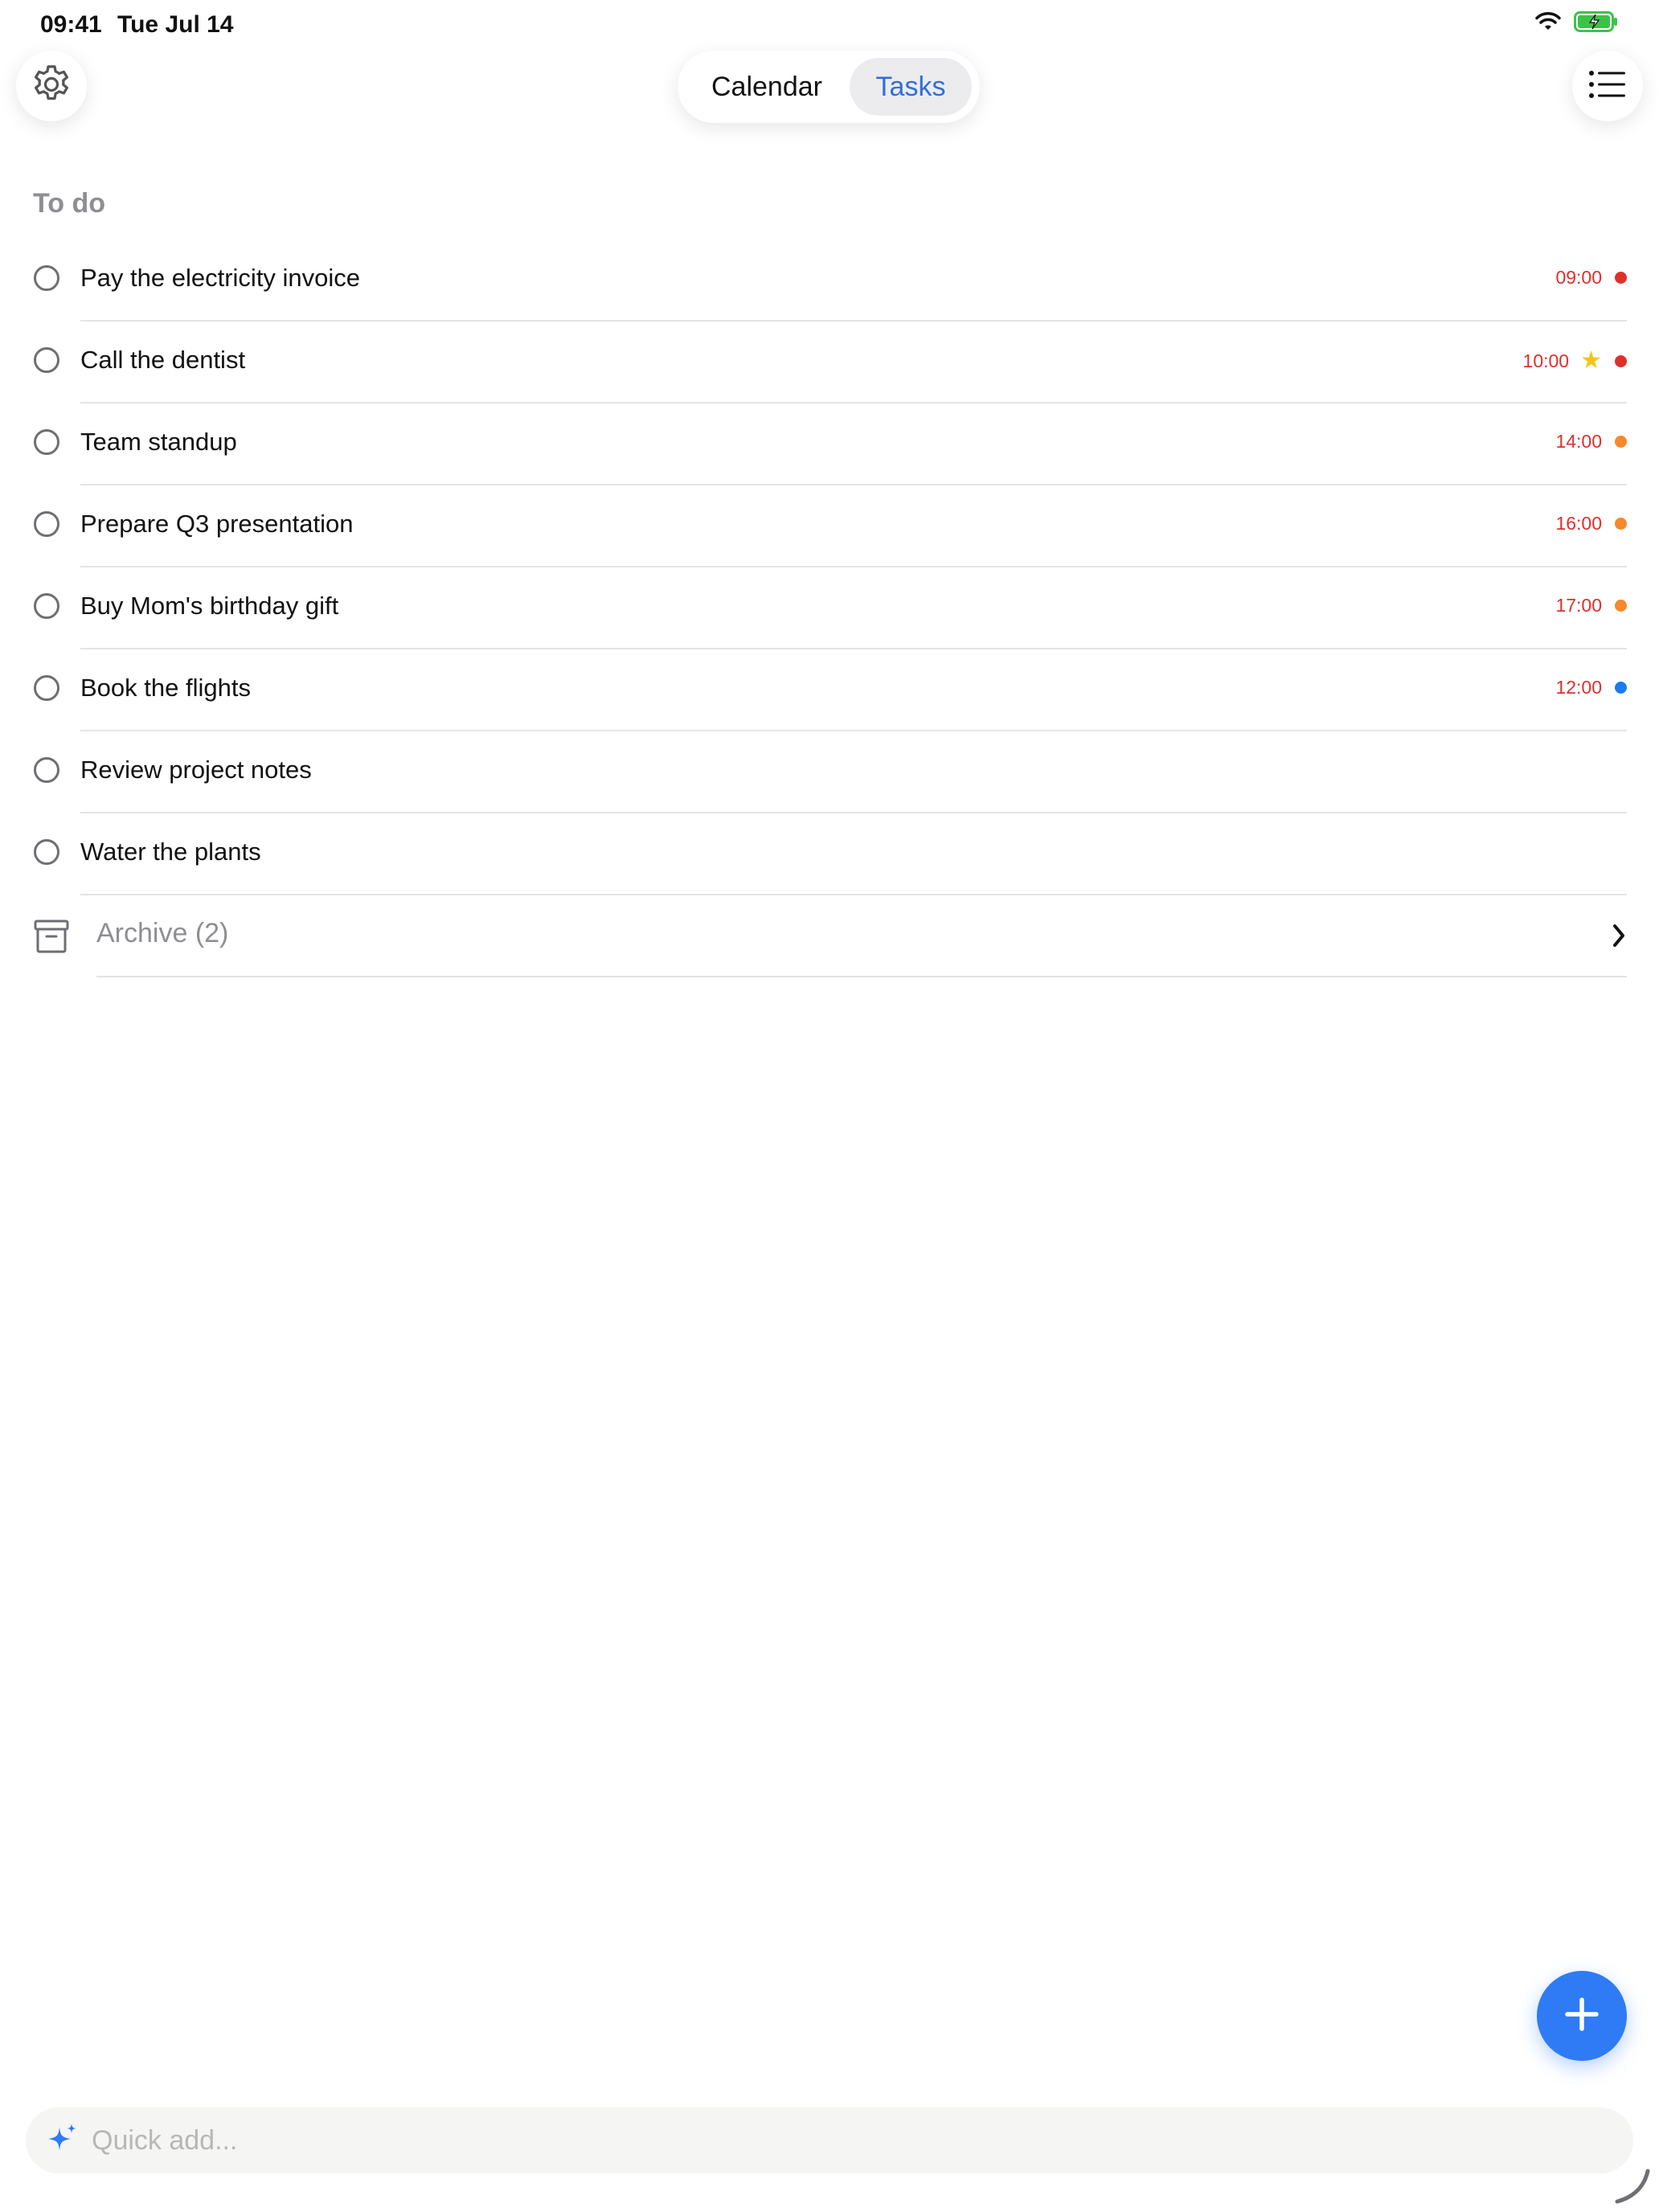 This screenshot has width=1659, height=2212. What do you see at coordinates (862, 976) in the screenshot?
I see `row-divider` at bounding box center [862, 976].